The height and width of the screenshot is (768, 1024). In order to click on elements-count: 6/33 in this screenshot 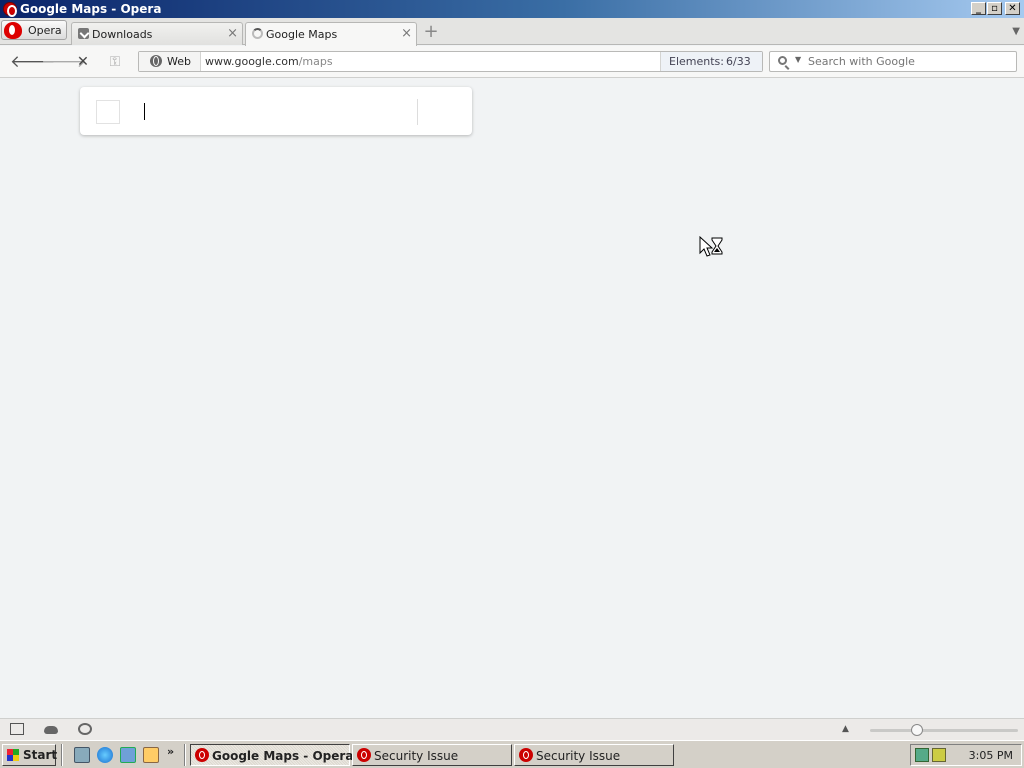, I will do `click(738, 61)`.